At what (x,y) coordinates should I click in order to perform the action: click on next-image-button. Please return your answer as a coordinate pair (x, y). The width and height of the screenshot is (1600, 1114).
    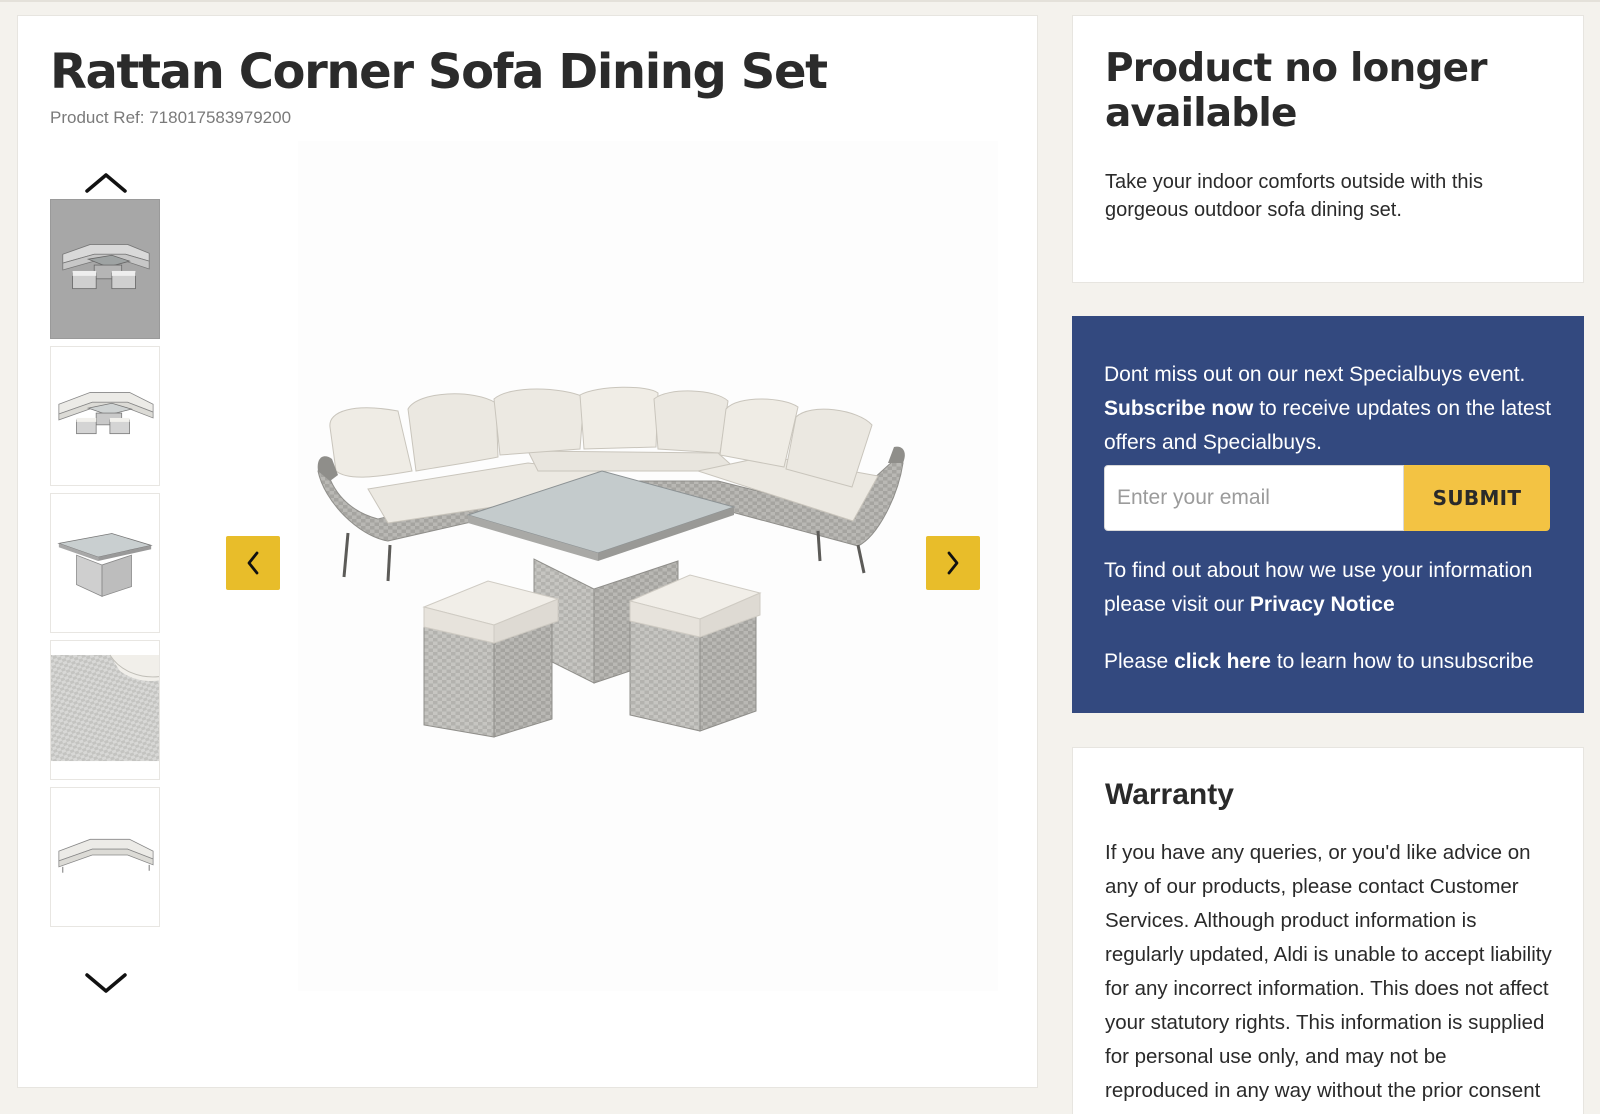
    Looking at the image, I should click on (953, 563).